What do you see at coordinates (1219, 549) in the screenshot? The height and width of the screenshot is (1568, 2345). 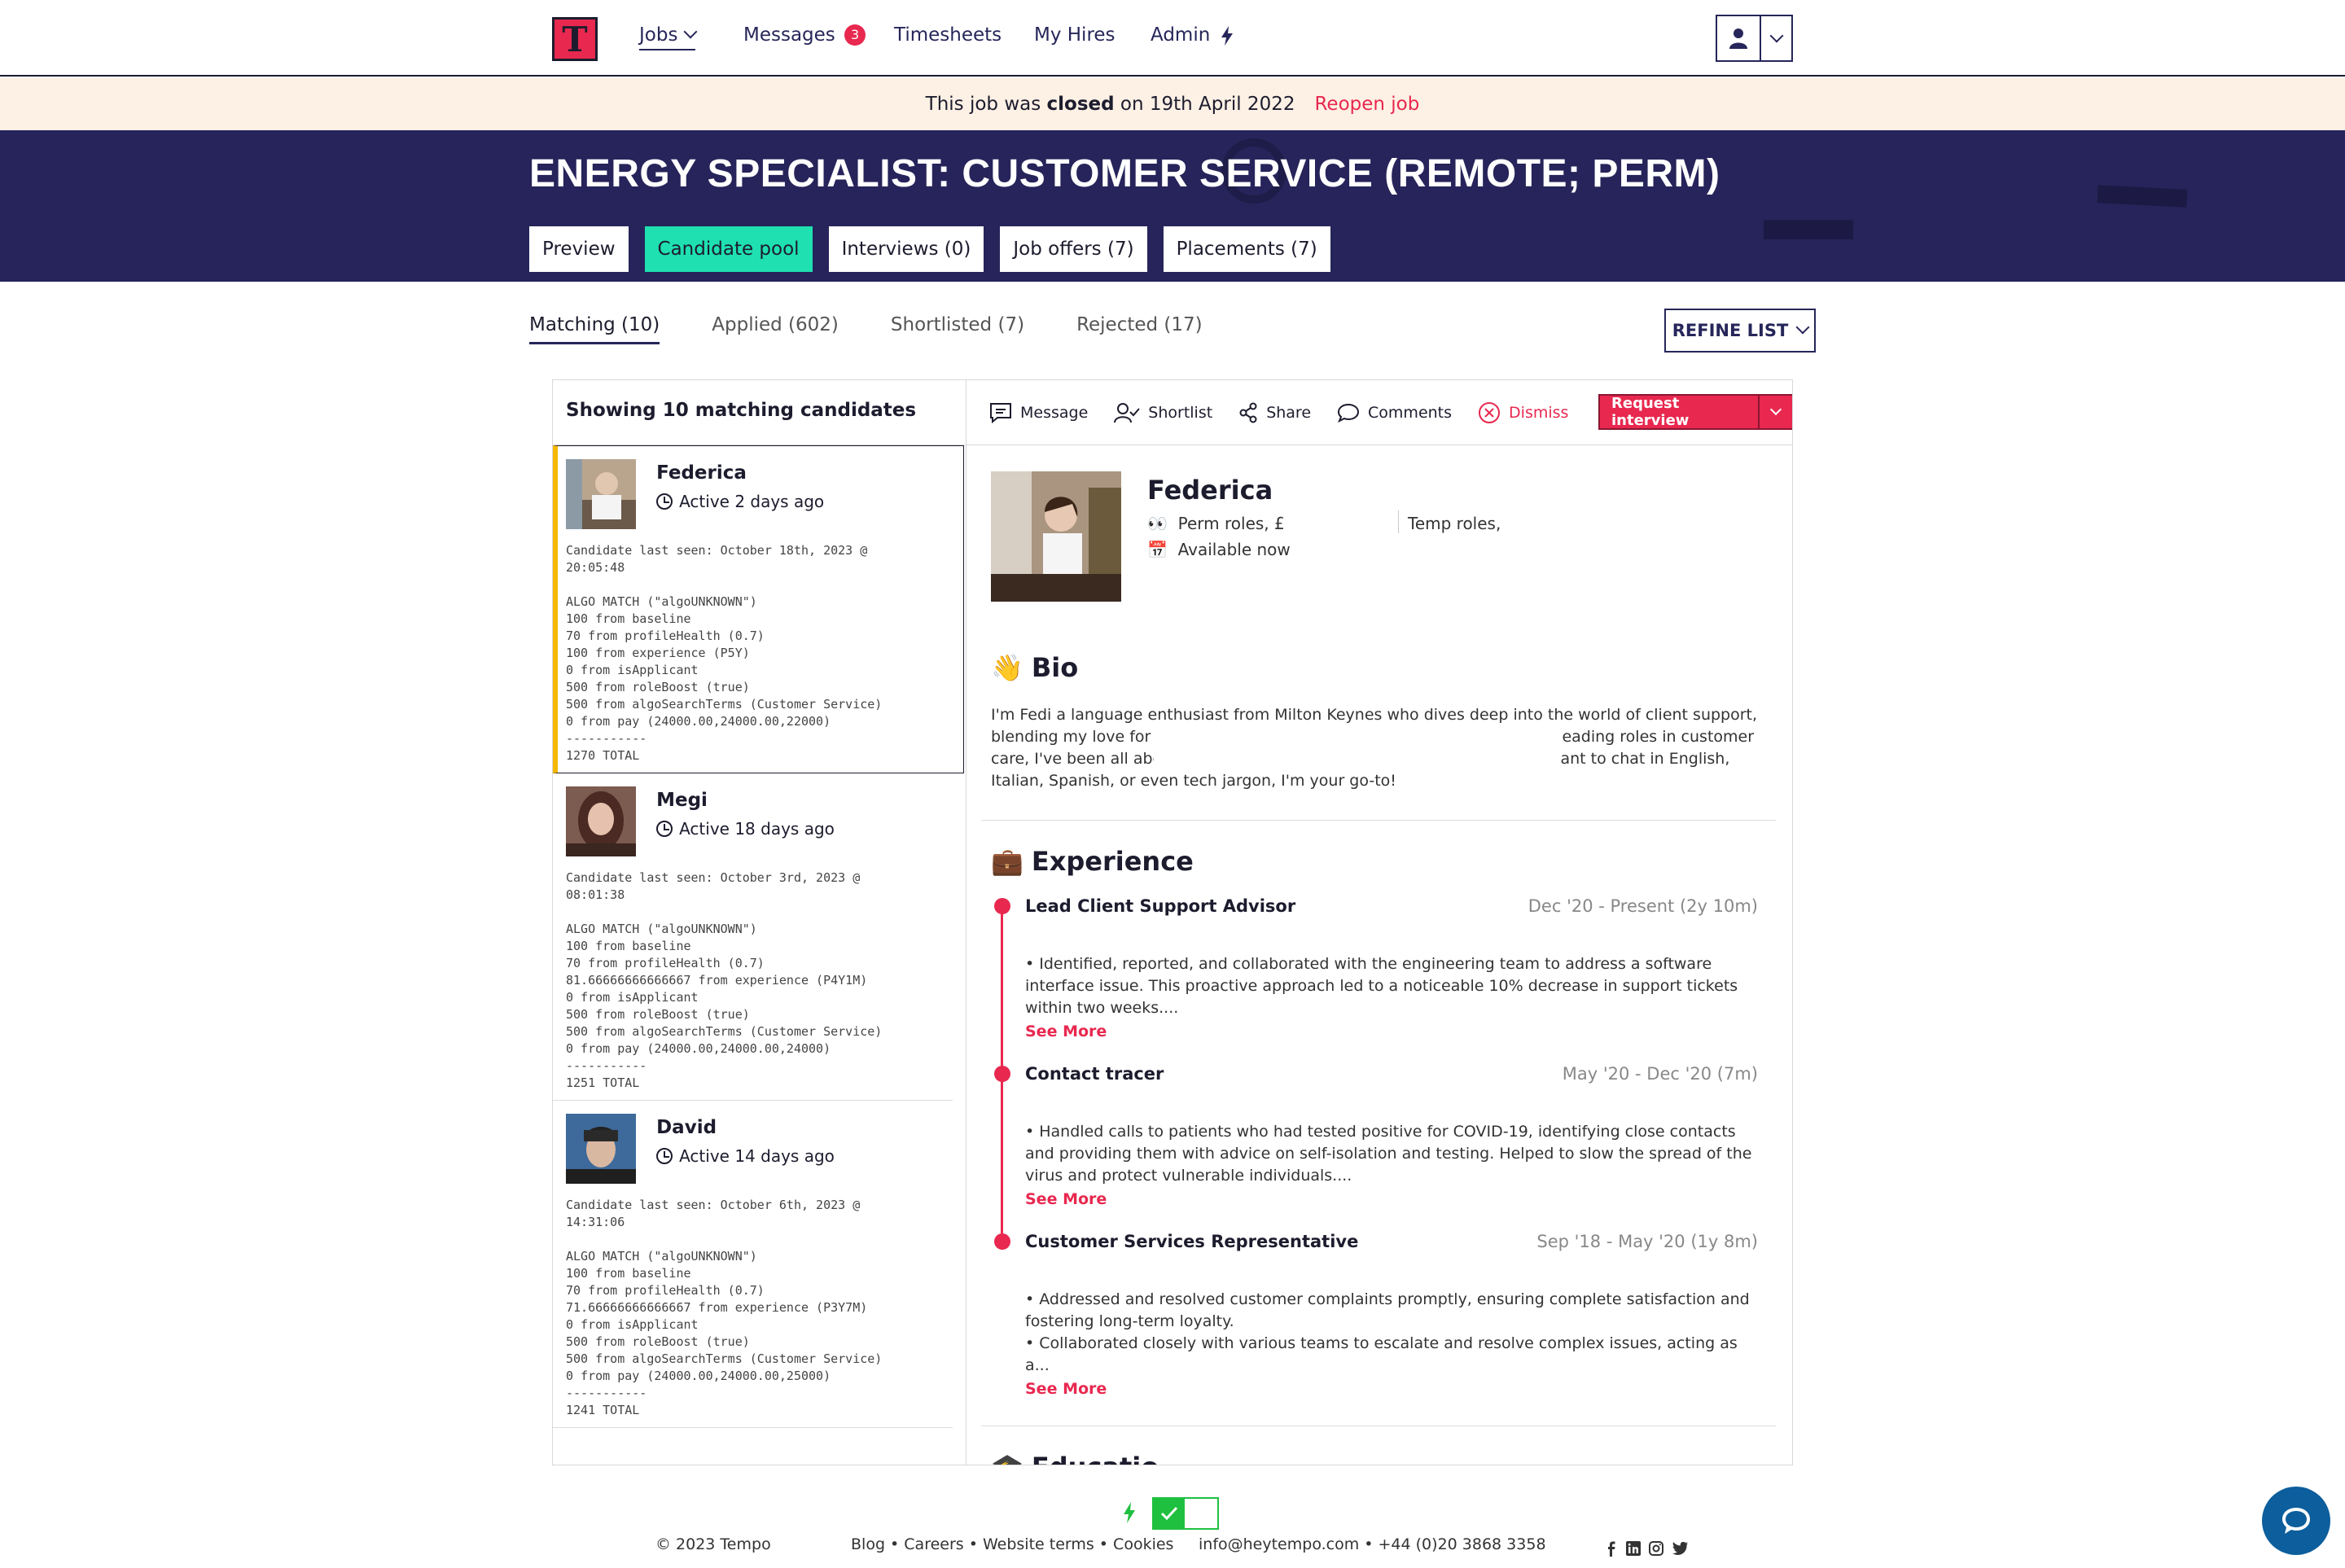 I see `availability: 📅 Available now` at bounding box center [1219, 549].